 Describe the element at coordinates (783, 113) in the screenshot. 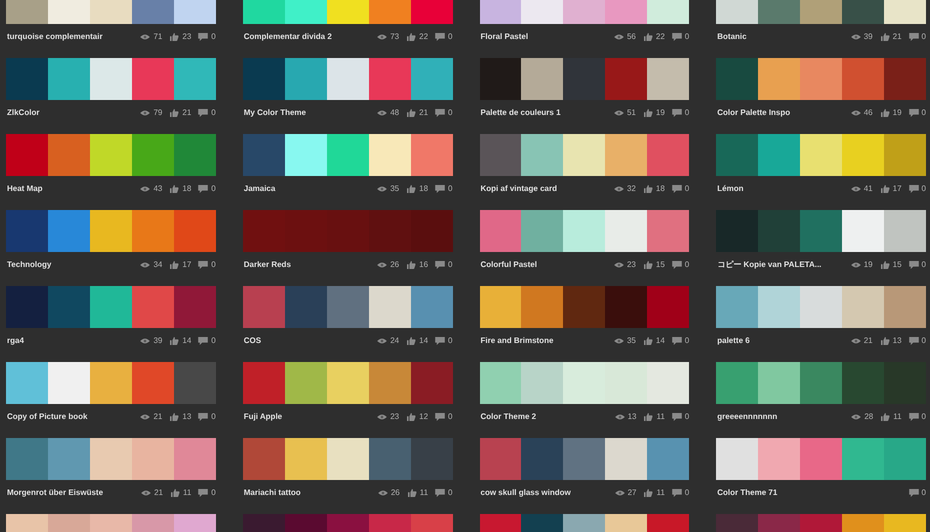

I see `palette-title: Color Palette Inspo` at that location.